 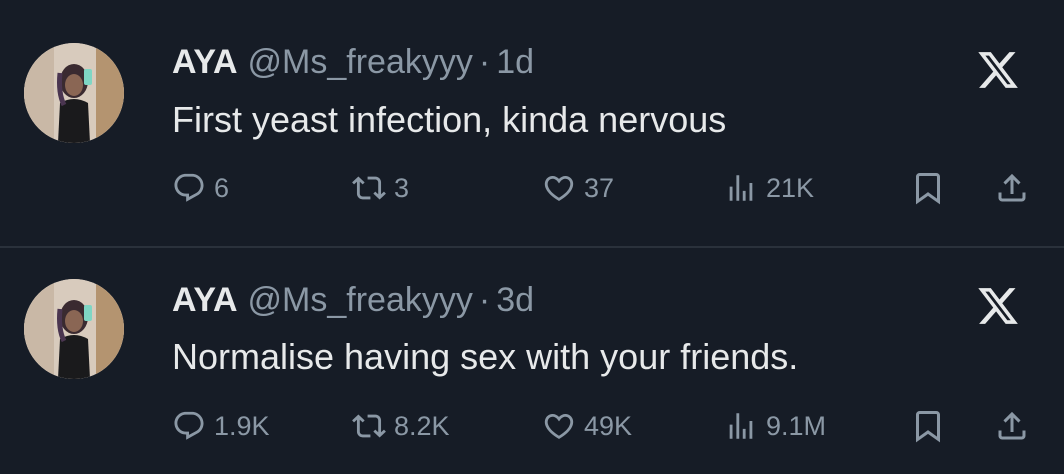 I want to click on repost-count: 8.2K, so click(x=422, y=425).